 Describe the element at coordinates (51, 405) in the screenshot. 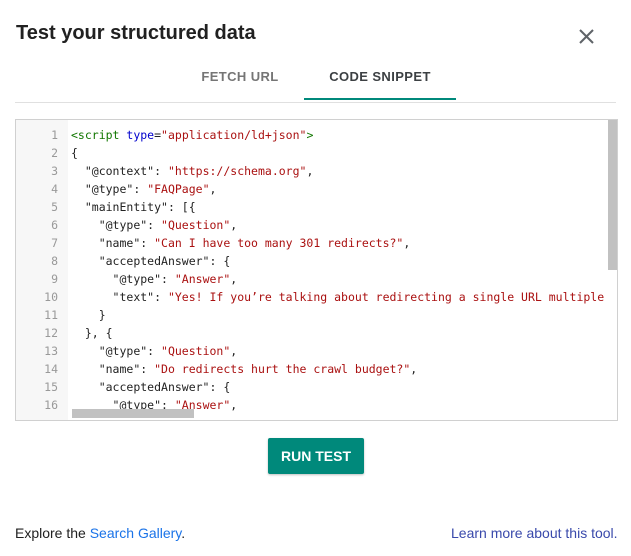

I see `line-number: 16` at that location.